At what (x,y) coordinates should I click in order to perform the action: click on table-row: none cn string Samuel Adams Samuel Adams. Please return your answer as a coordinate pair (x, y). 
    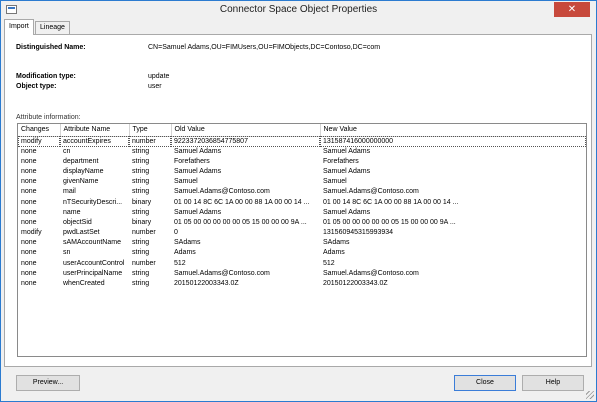
    Looking at the image, I should click on (302, 152).